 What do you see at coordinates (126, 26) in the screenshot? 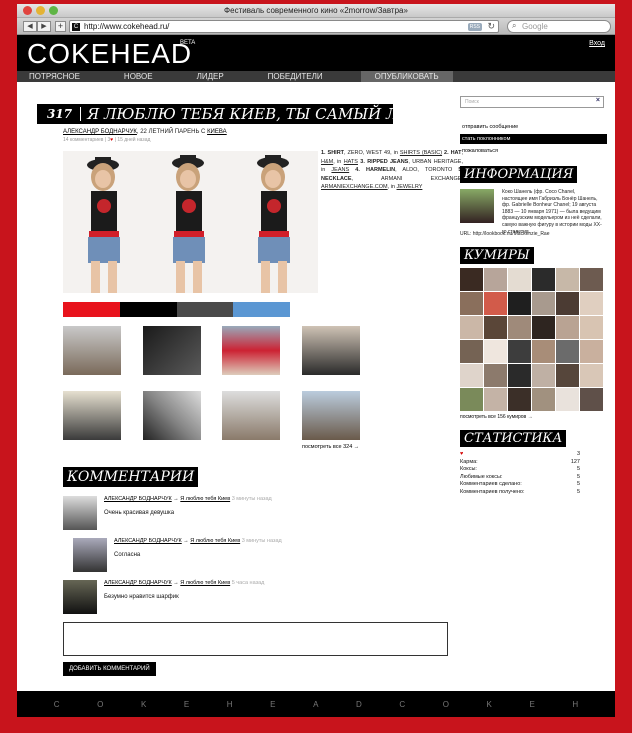
I see `url-text: http://www.cokehead.ru/` at bounding box center [126, 26].